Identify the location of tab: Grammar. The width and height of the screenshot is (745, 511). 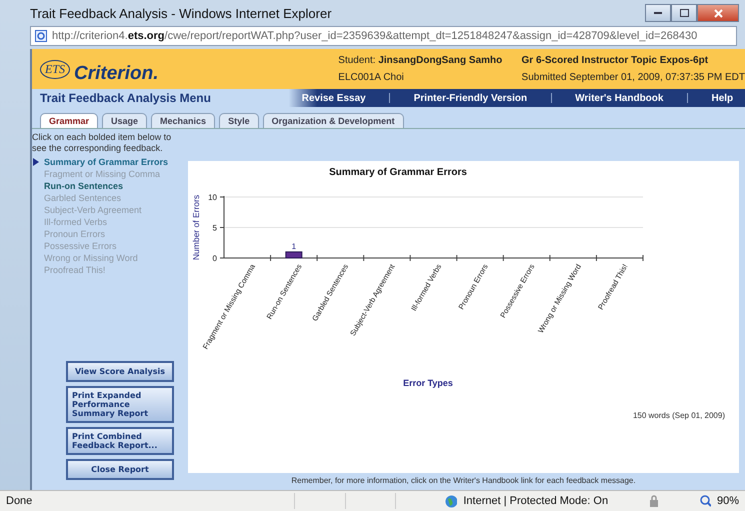
(69, 120).